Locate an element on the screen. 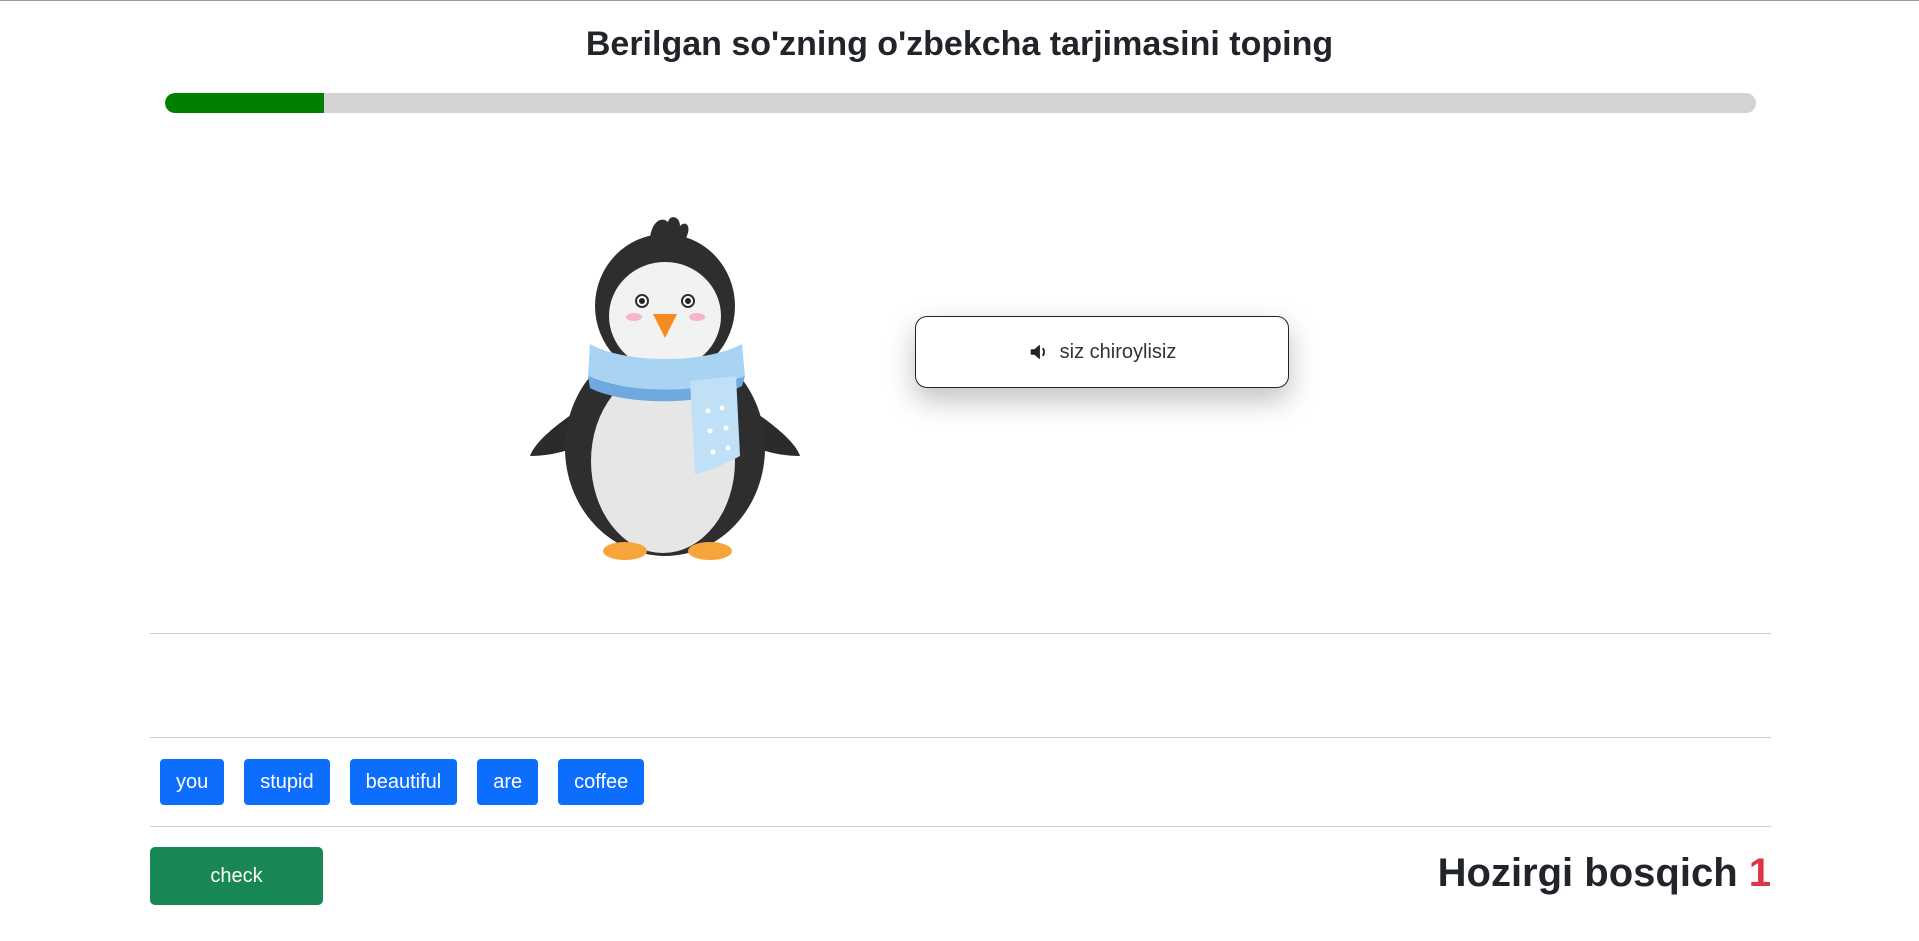  divider-bottom is located at coordinates (960, 826).